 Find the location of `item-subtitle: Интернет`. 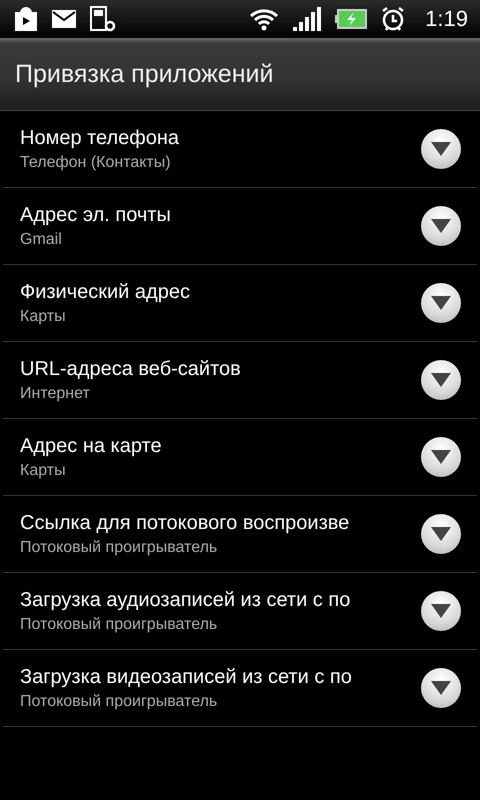

item-subtitle: Интернет is located at coordinates (55, 393).